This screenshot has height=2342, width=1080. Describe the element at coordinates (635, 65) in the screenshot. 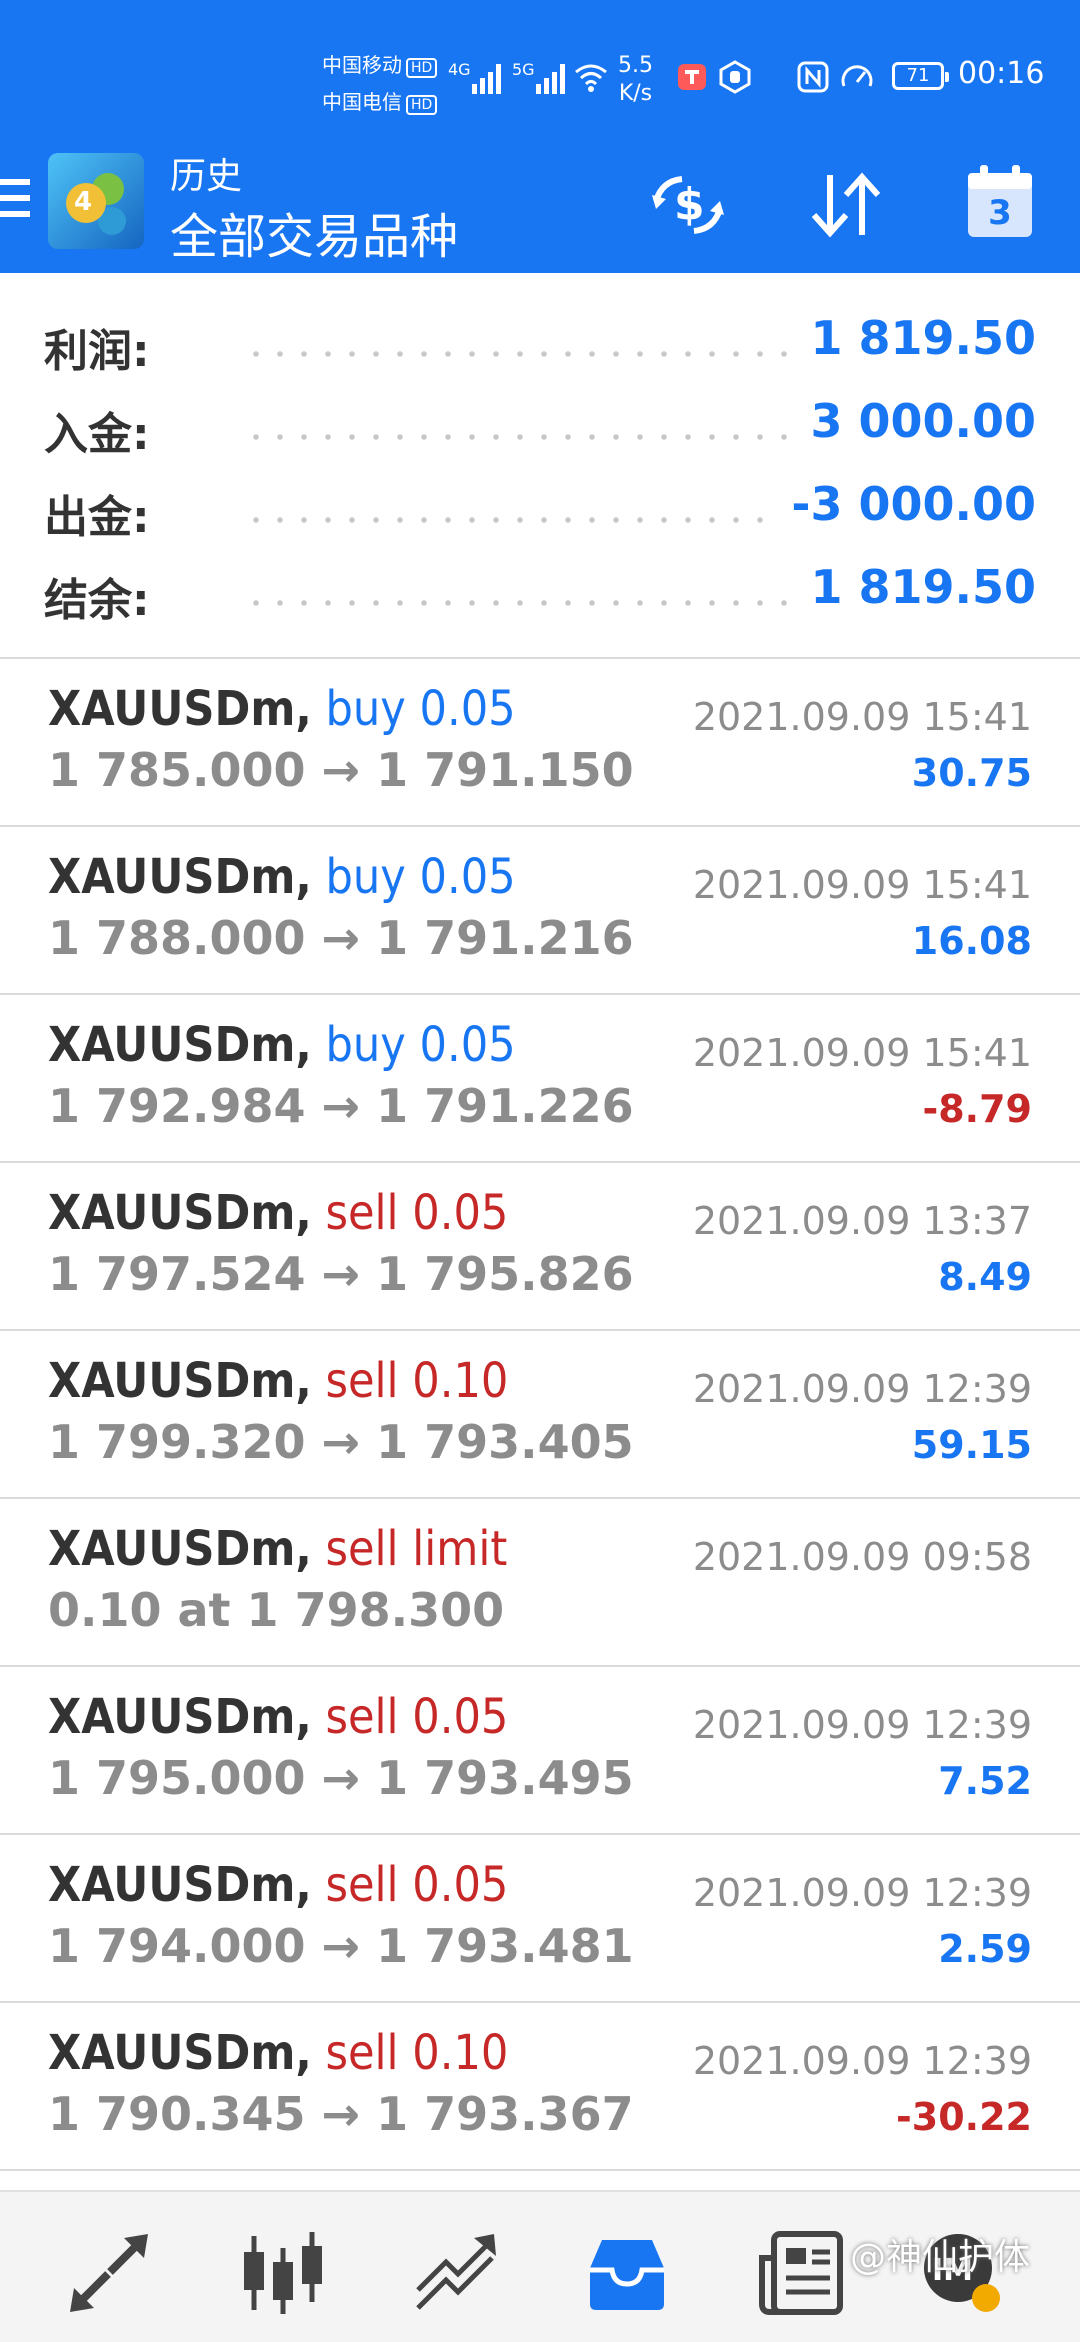

I see `speed-value: 5.5` at that location.